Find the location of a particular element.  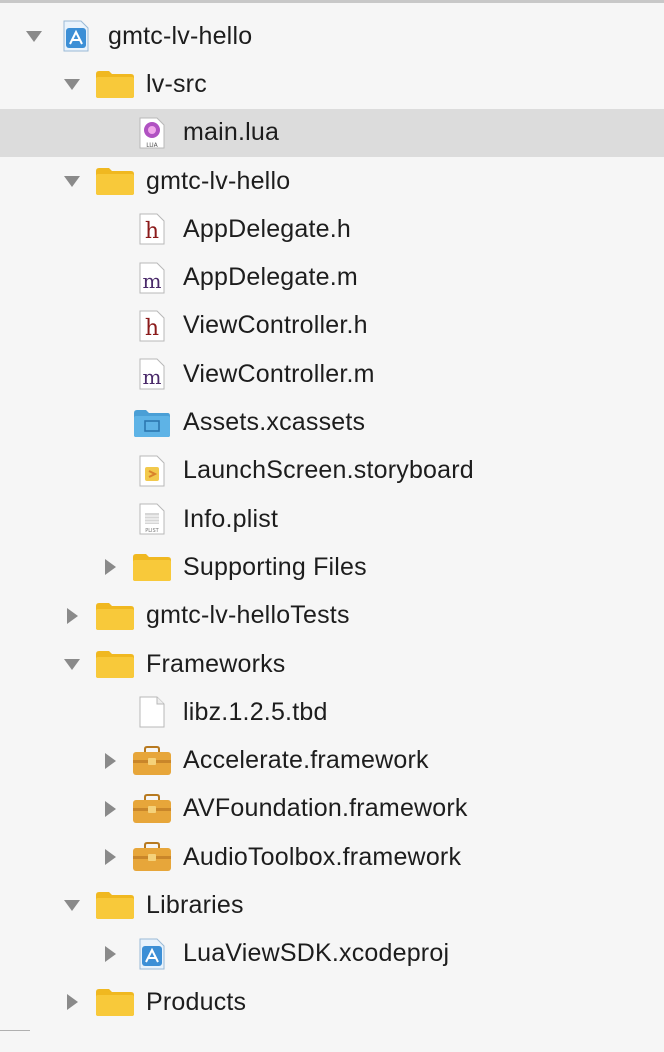

plist-file-icon: PLIST is located at coordinates (152, 519).